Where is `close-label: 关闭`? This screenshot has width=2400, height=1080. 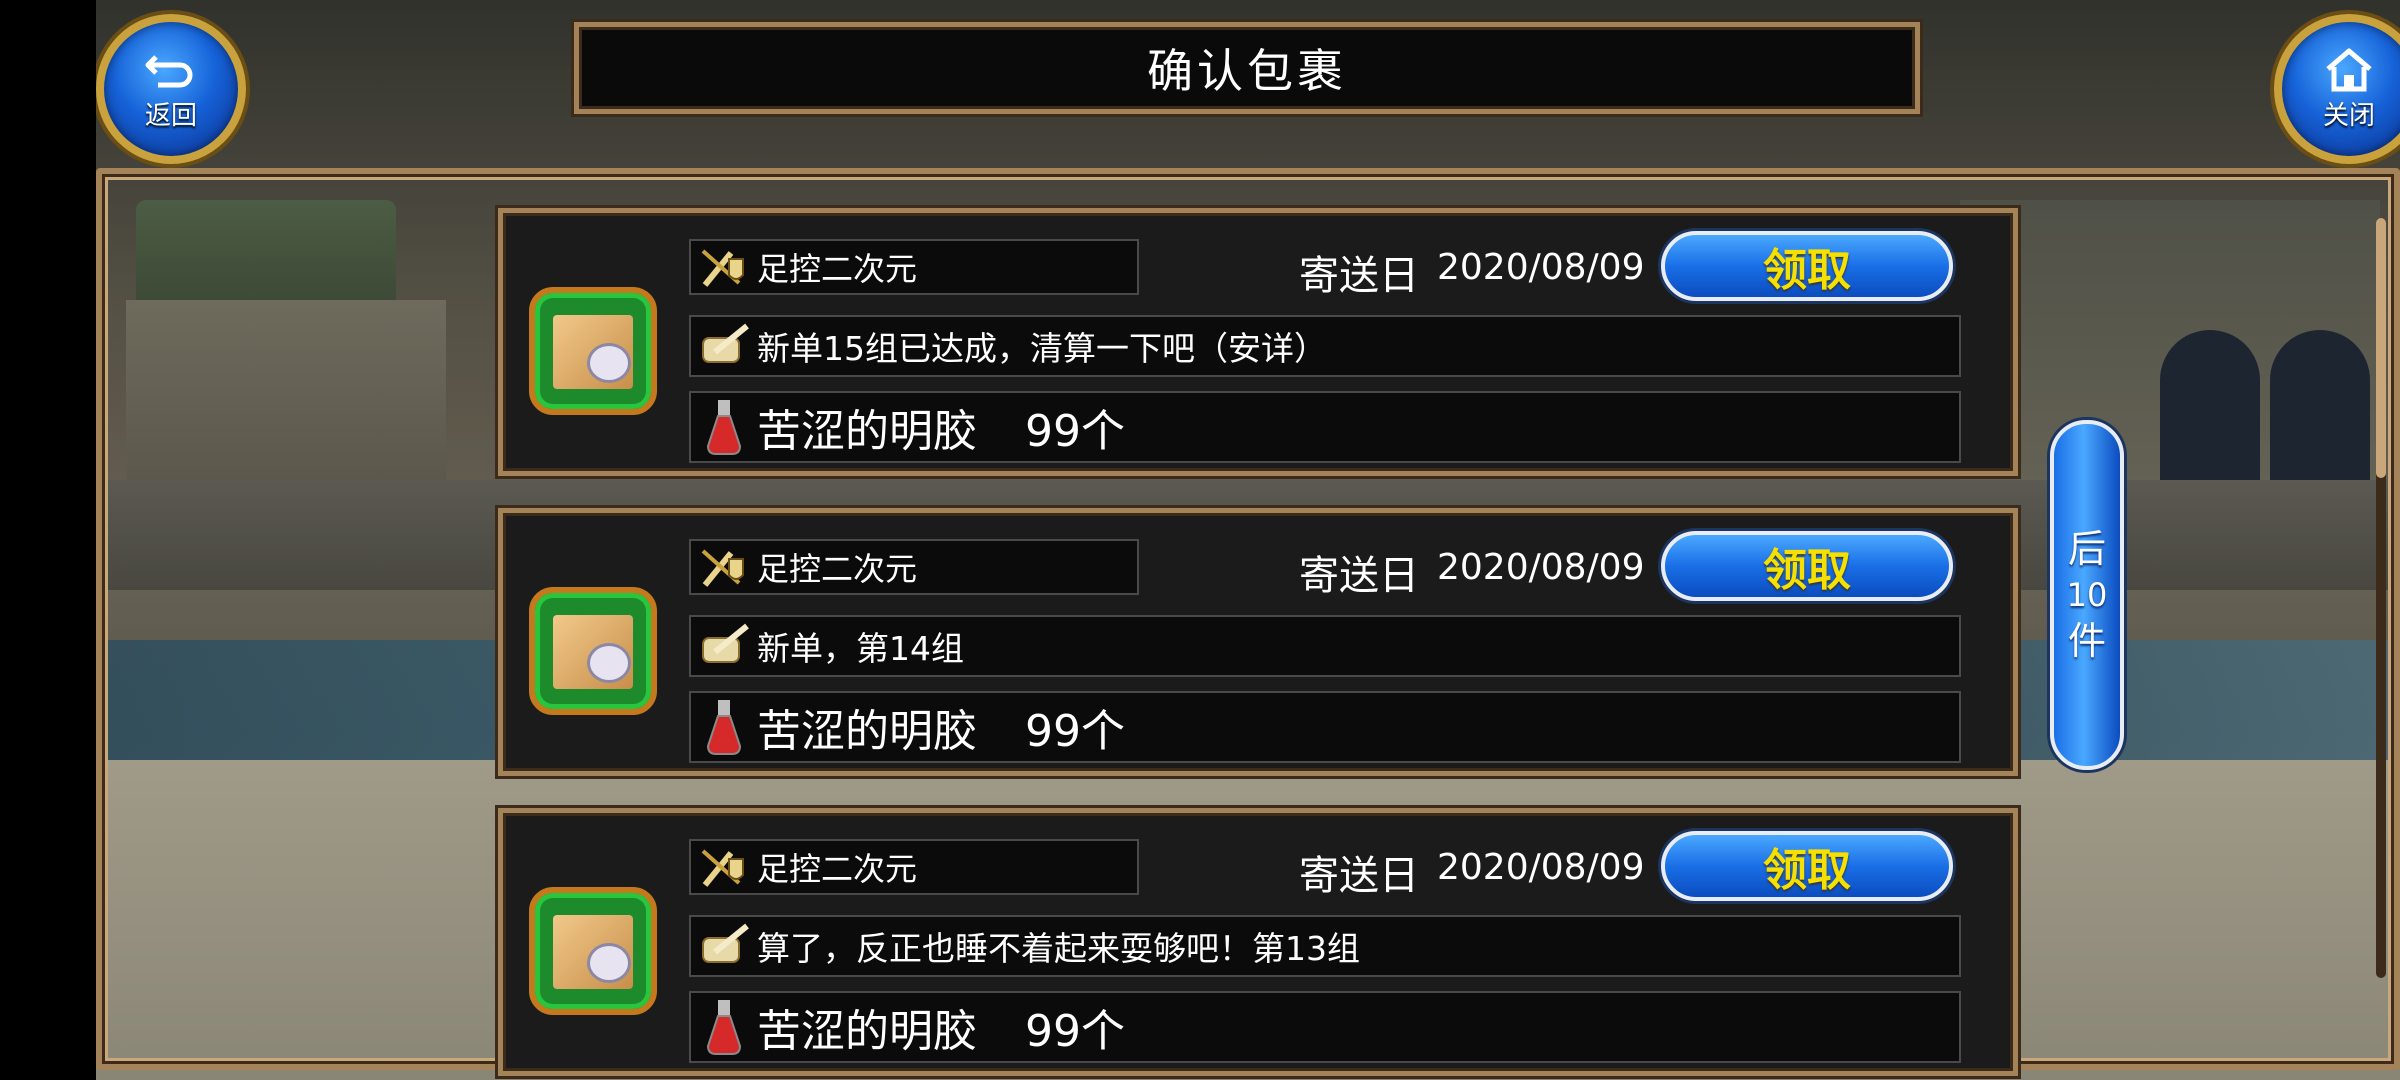 close-label: 关闭 is located at coordinates (2348, 115).